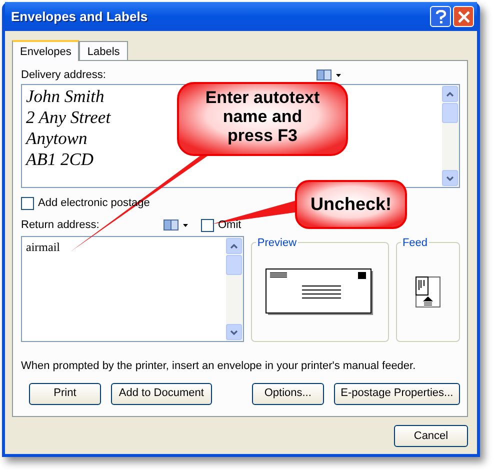 The height and width of the screenshot is (475, 495). Describe the element at coordinates (428, 292) in the screenshot. I see `feed-icon` at that location.